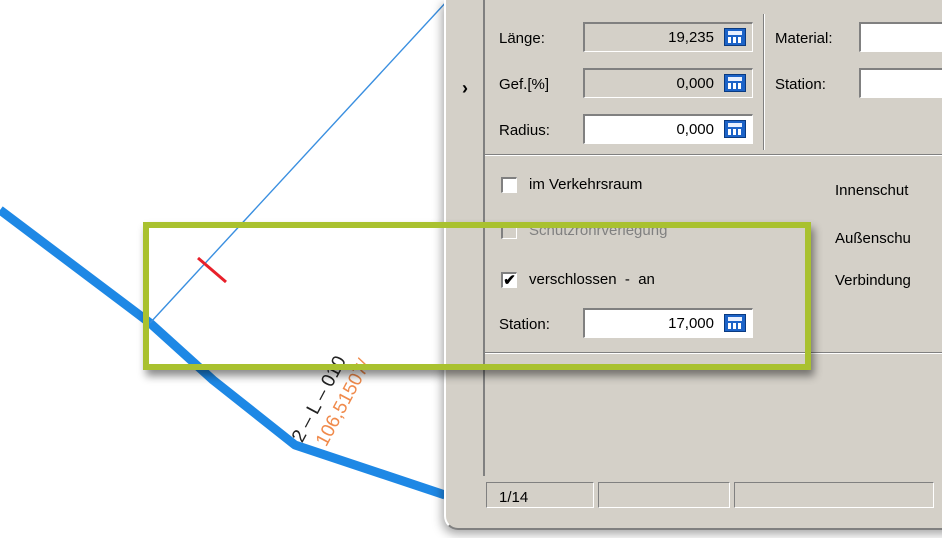 The height and width of the screenshot is (538, 942). I want to click on radius-field: 0,000, so click(668, 129).